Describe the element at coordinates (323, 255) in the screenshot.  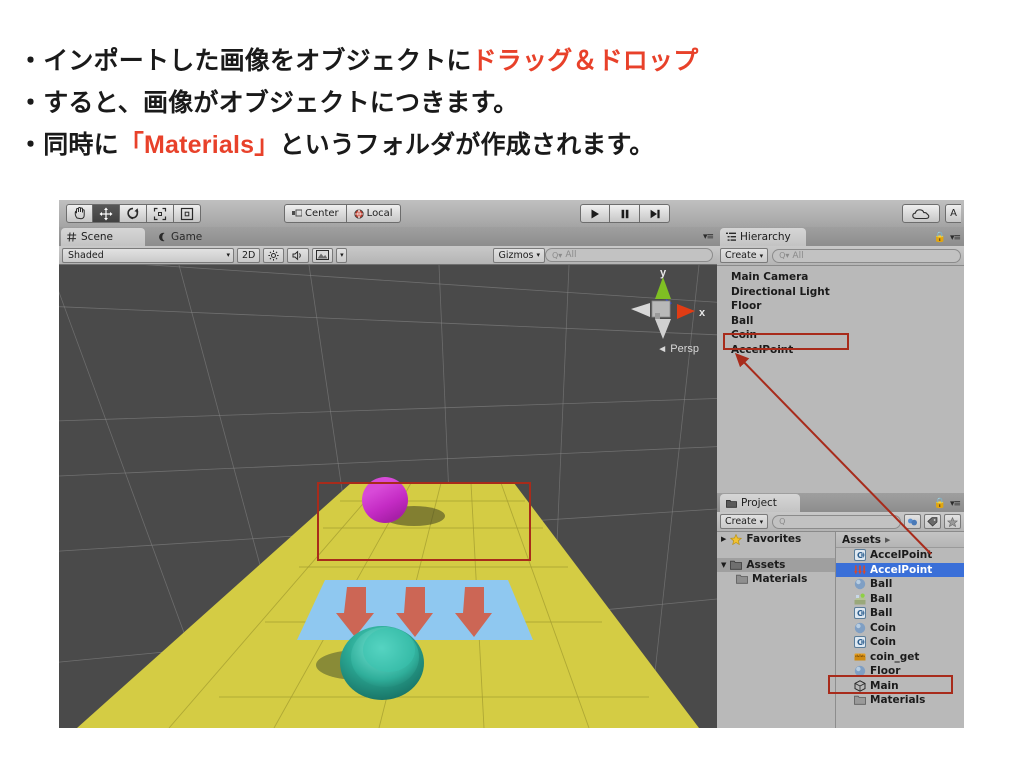
I see `effects-toggle-button` at that location.